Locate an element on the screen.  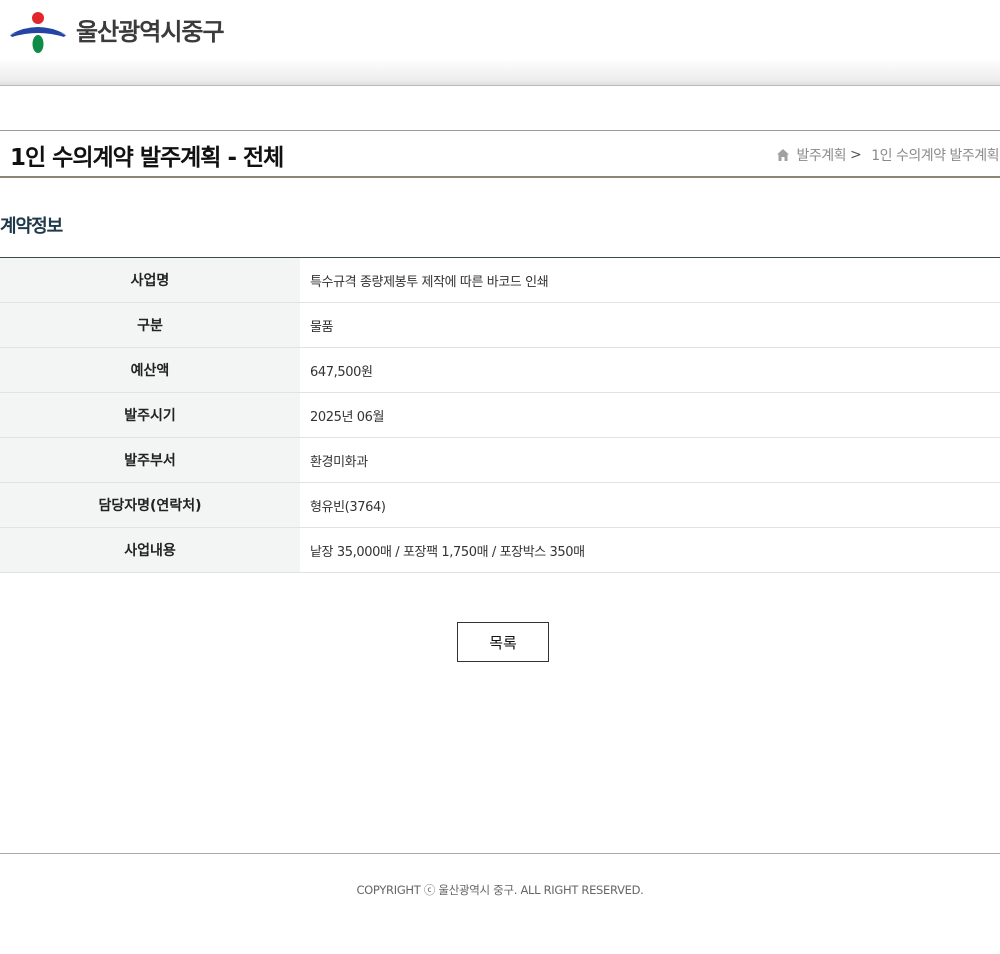
row-value: 특수규격 종량제봉투 제작에 따른 바코드 인쇄 is located at coordinates (650, 280).